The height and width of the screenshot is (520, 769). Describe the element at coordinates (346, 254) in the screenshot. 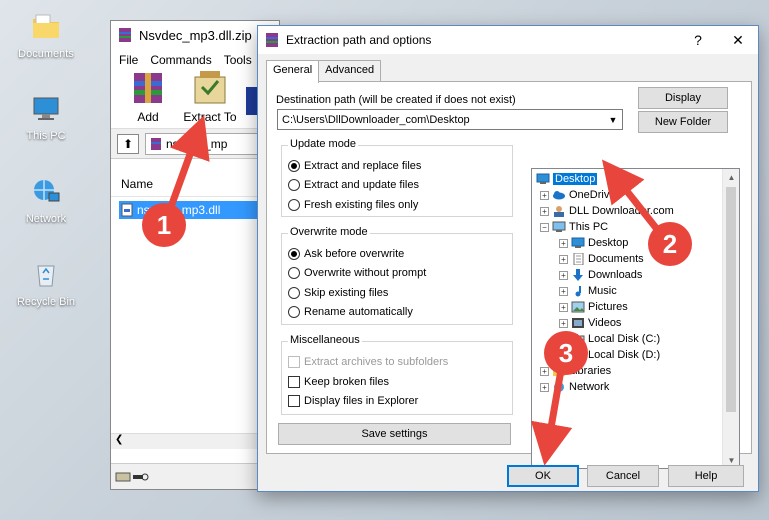

I see `radio-ask-before-overwrite: Ask before overwrite` at that location.